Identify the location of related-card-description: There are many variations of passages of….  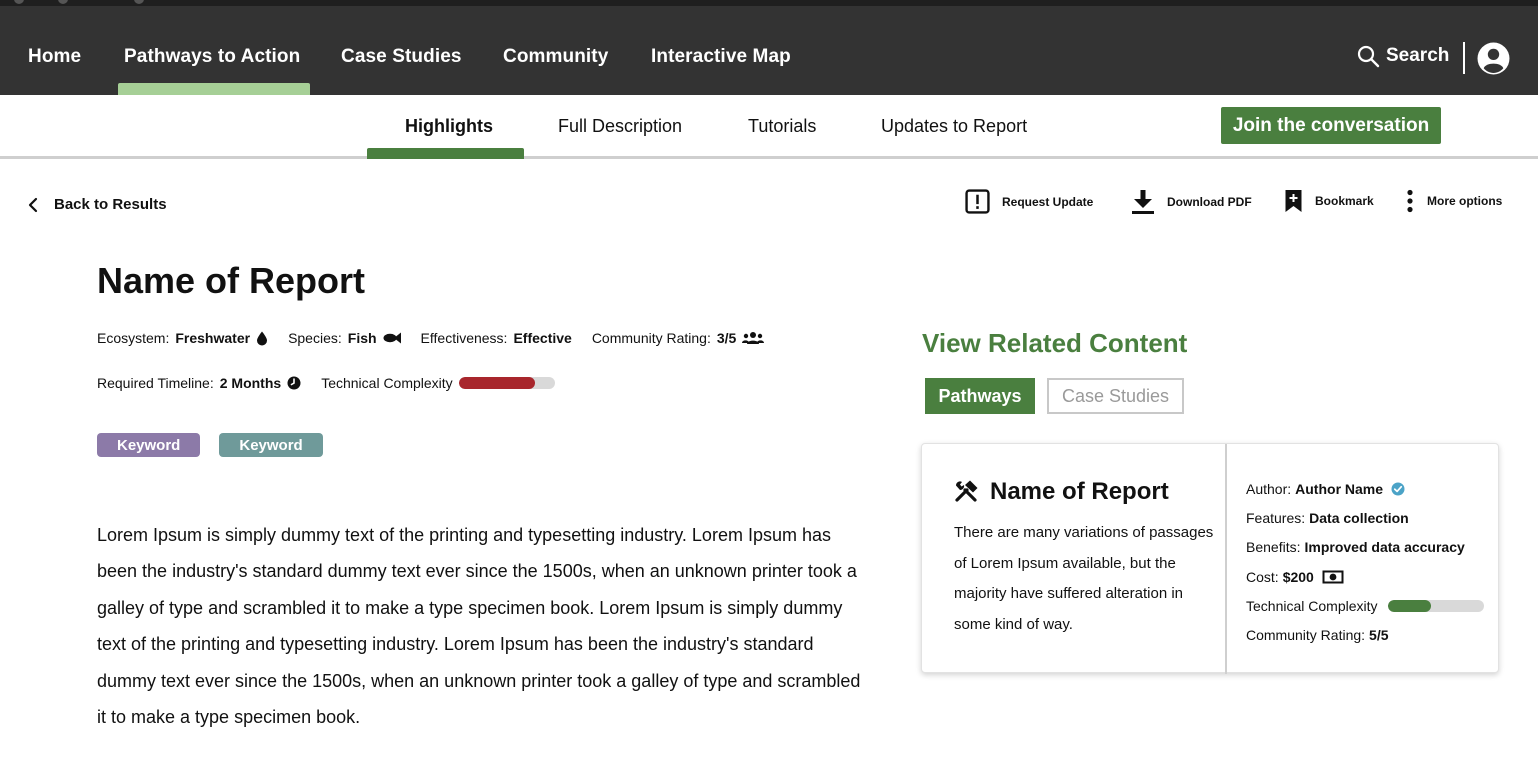
(1084, 578).